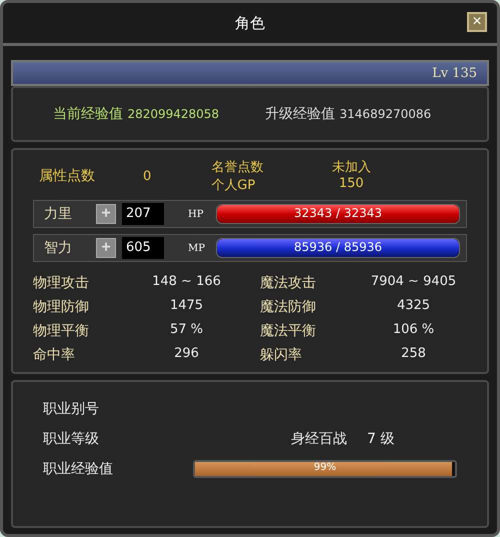 The image size is (500, 537). I want to click on bar-label: HP, so click(196, 214).